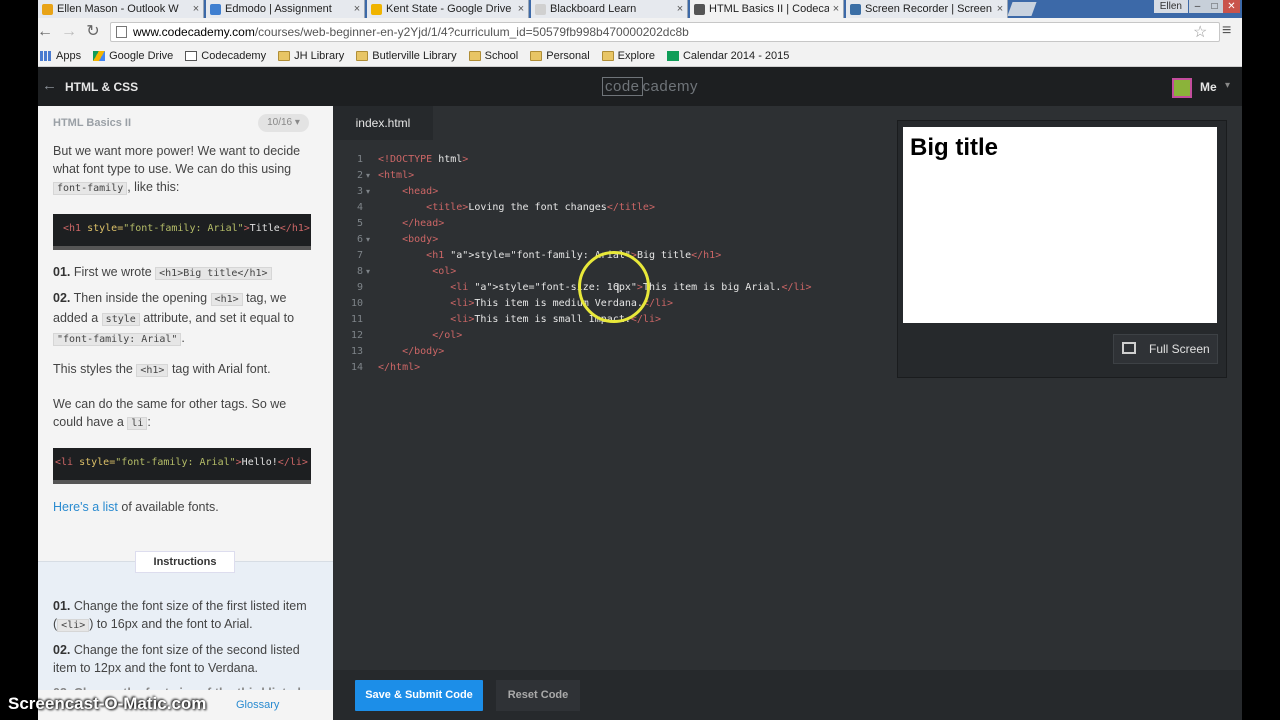 The height and width of the screenshot is (720, 1280). I want to click on tab-label: Blackboard Learn, so click(593, 9).